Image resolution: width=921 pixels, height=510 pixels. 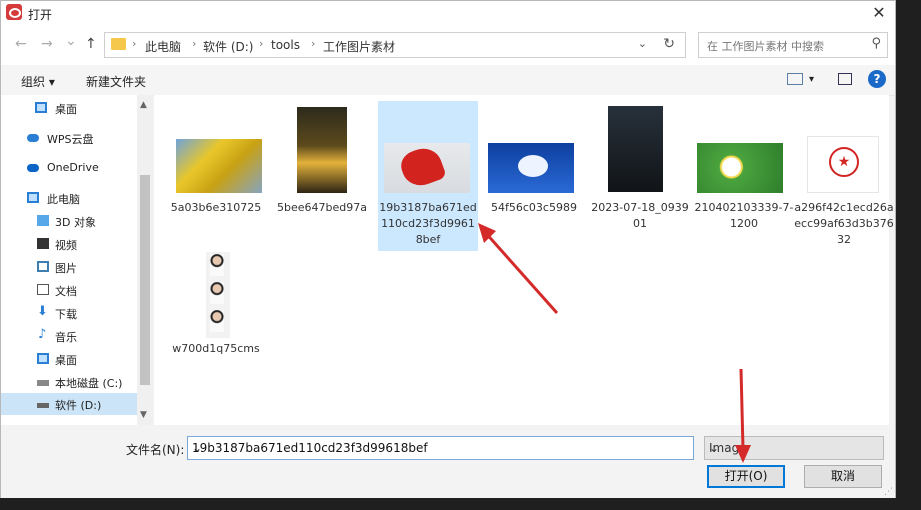 I want to click on back-arrow-icon: ←, so click(x=21, y=44).